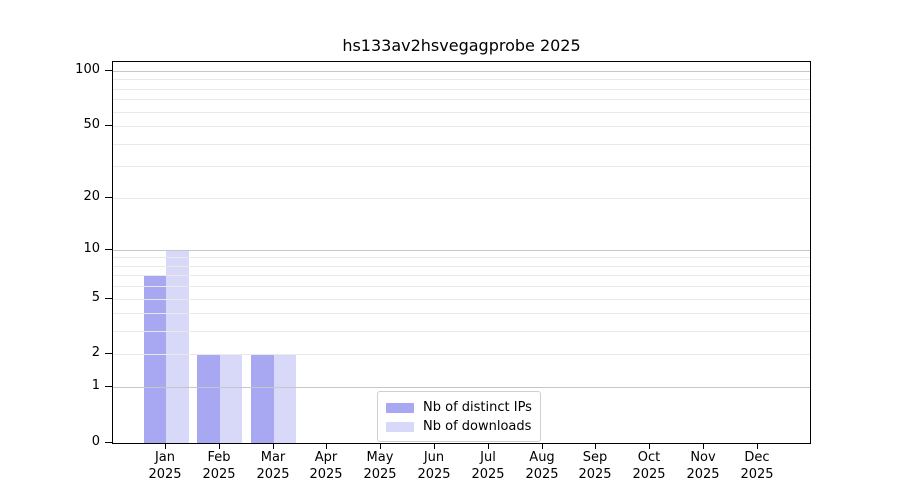  Describe the element at coordinates (91, 248) in the screenshot. I see `y-tick-label: 10` at that location.